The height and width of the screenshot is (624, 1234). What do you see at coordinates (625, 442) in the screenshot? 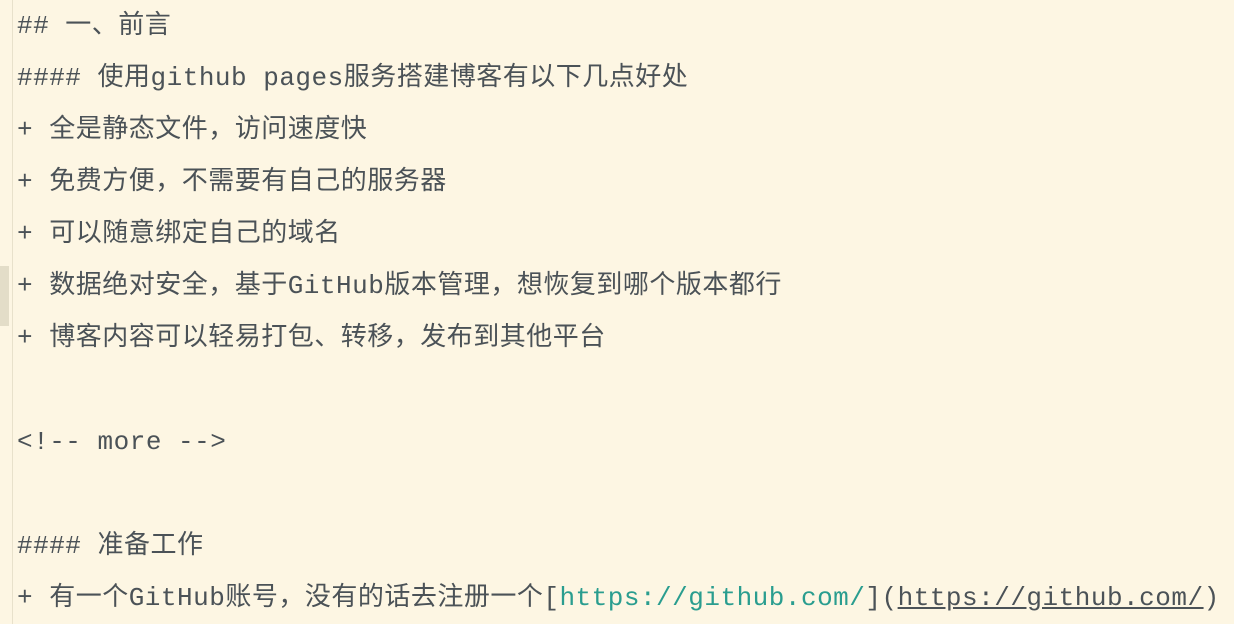
I see `editor-line: <!-- more -->` at bounding box center [625, 442].